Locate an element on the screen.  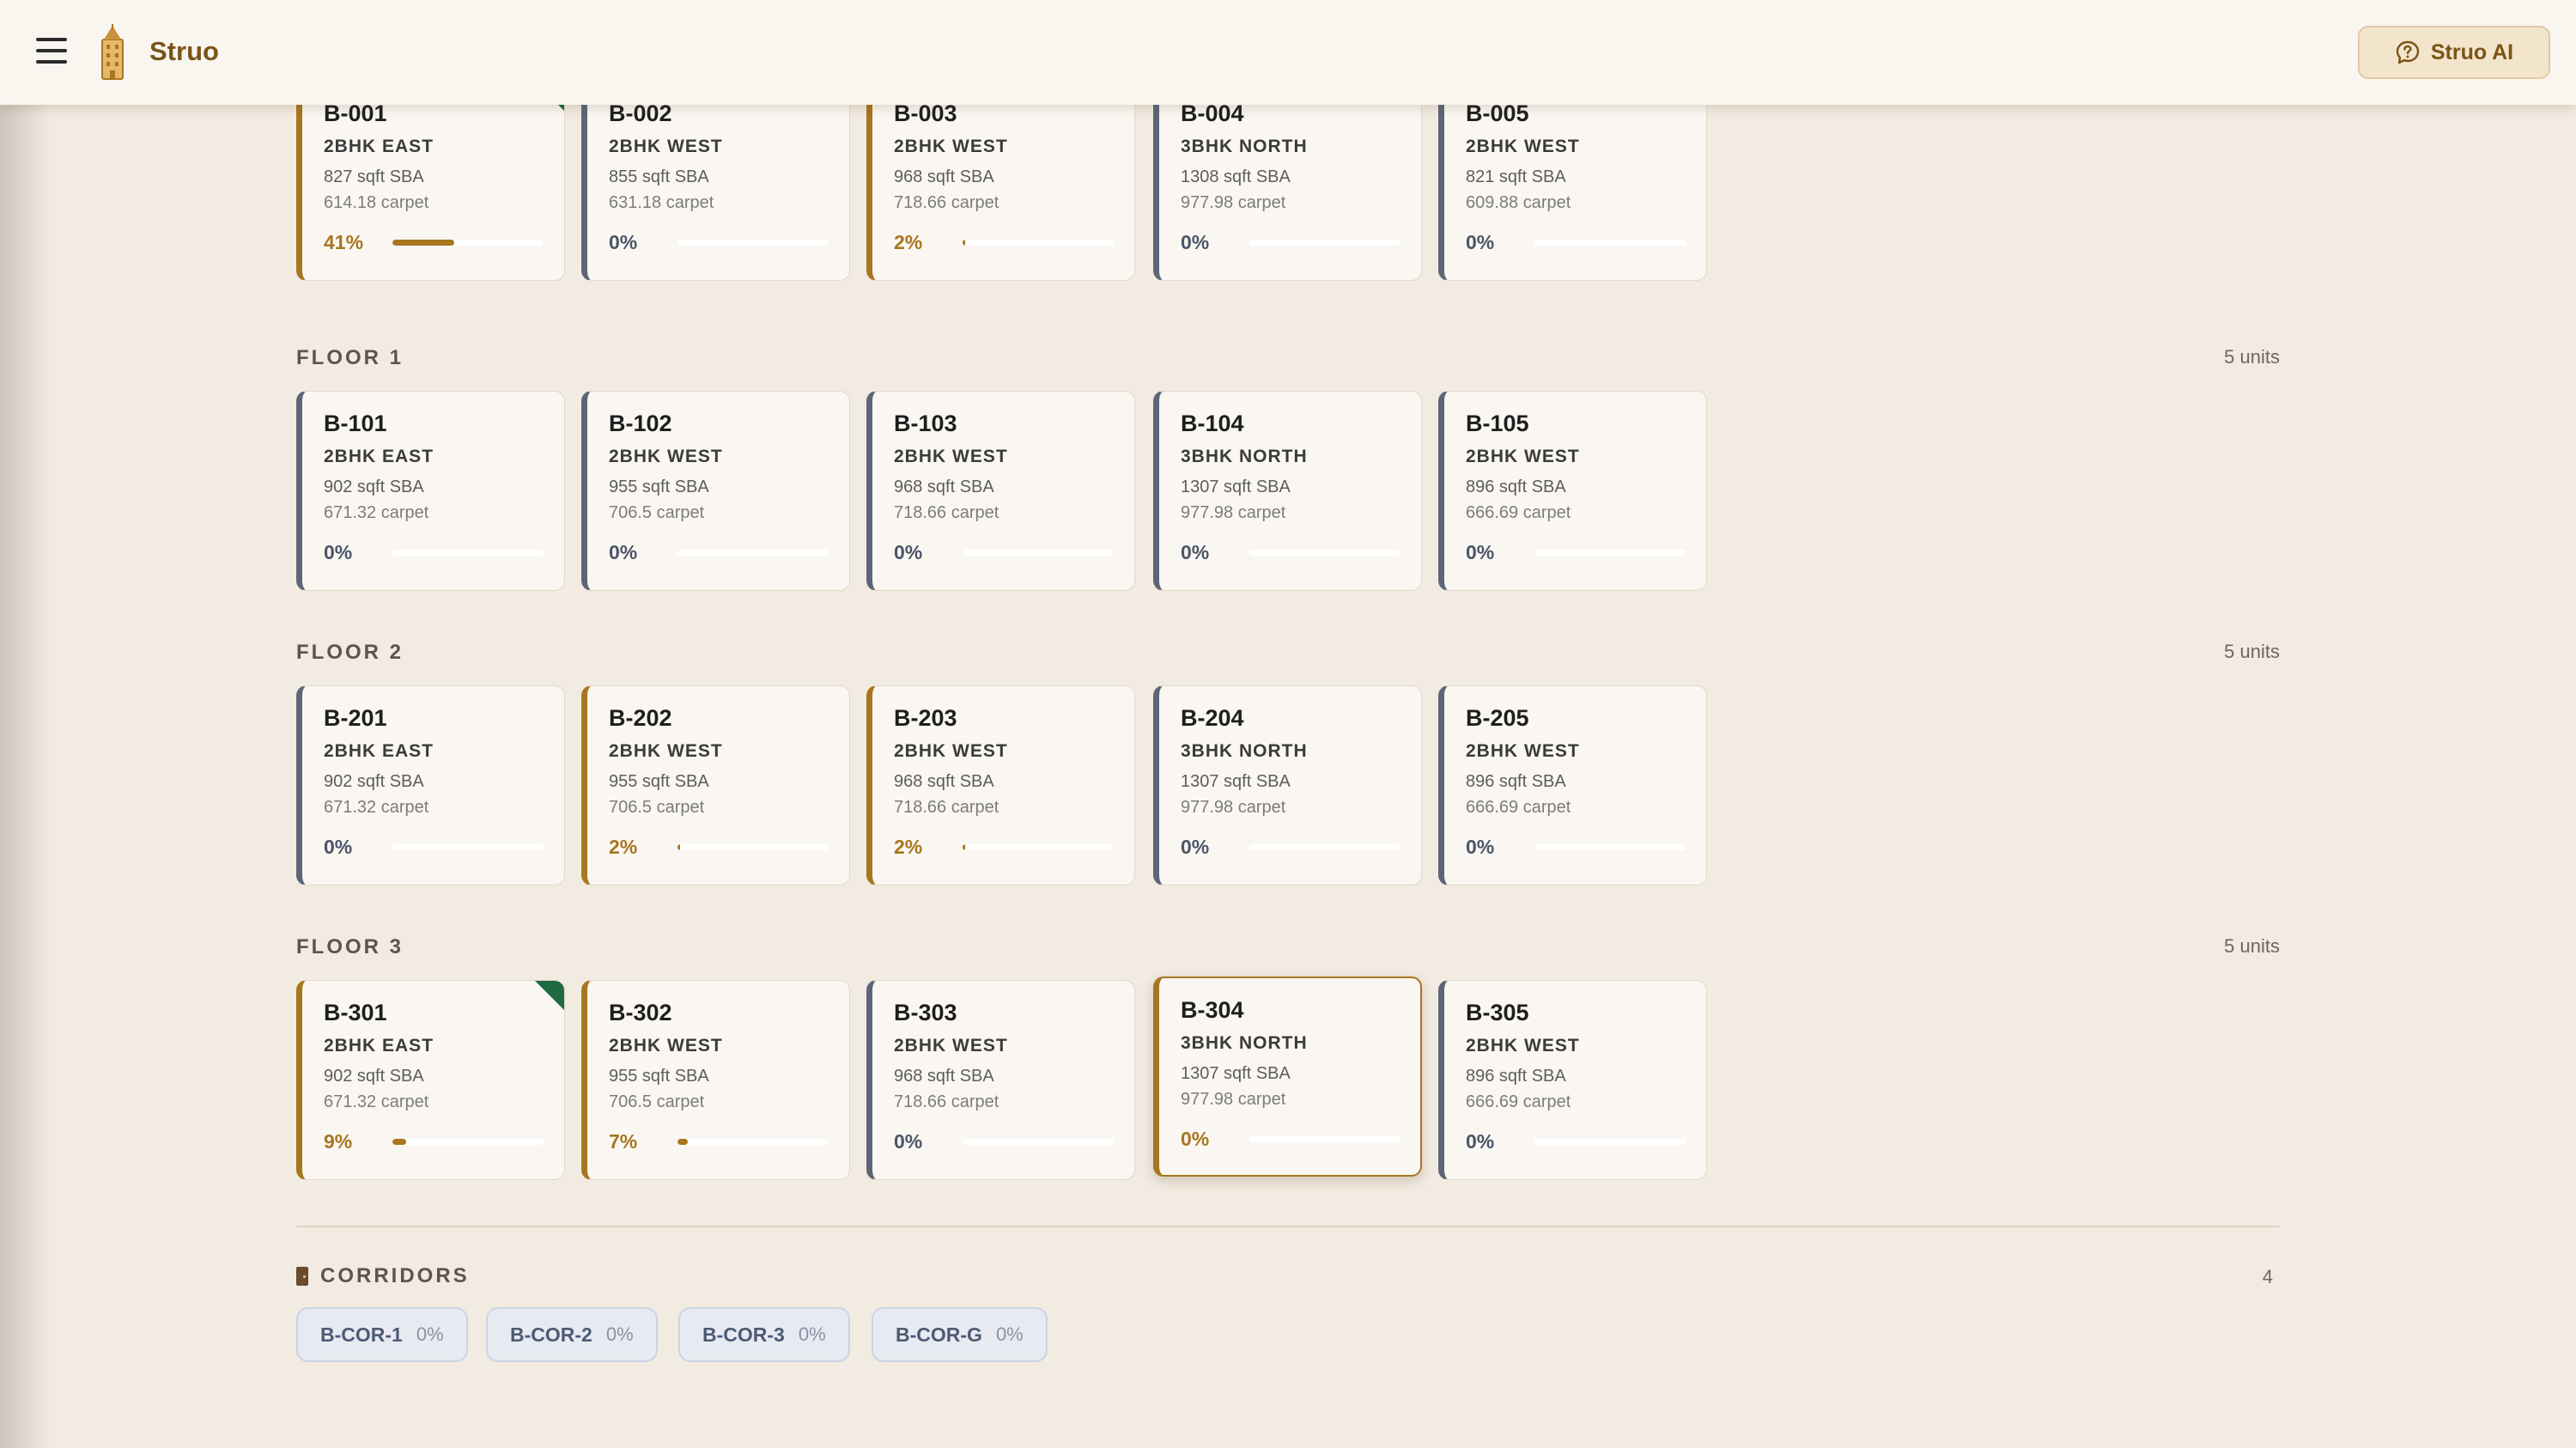
unit-sba: 855 sqft SBA is located at coordinates (659, 176).